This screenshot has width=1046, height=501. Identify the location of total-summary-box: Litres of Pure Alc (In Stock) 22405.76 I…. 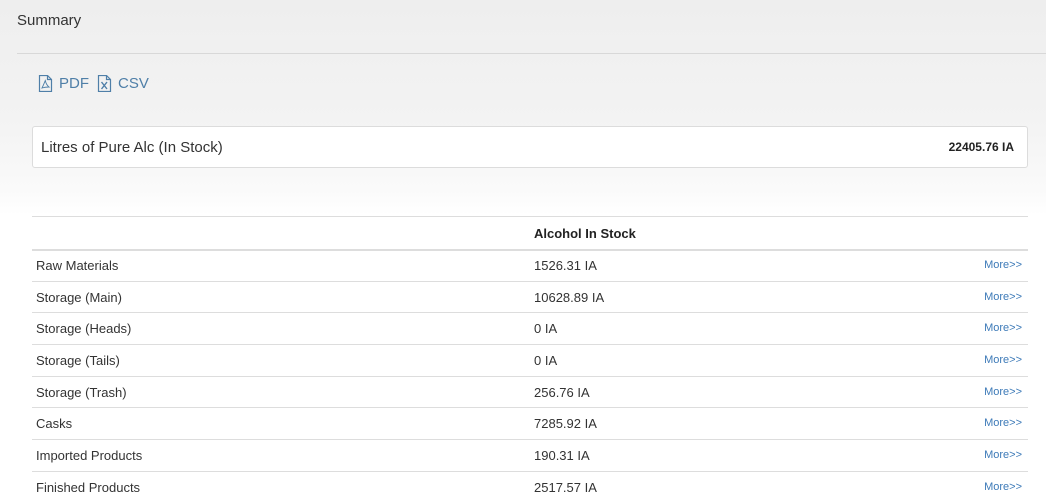
(530, 147).